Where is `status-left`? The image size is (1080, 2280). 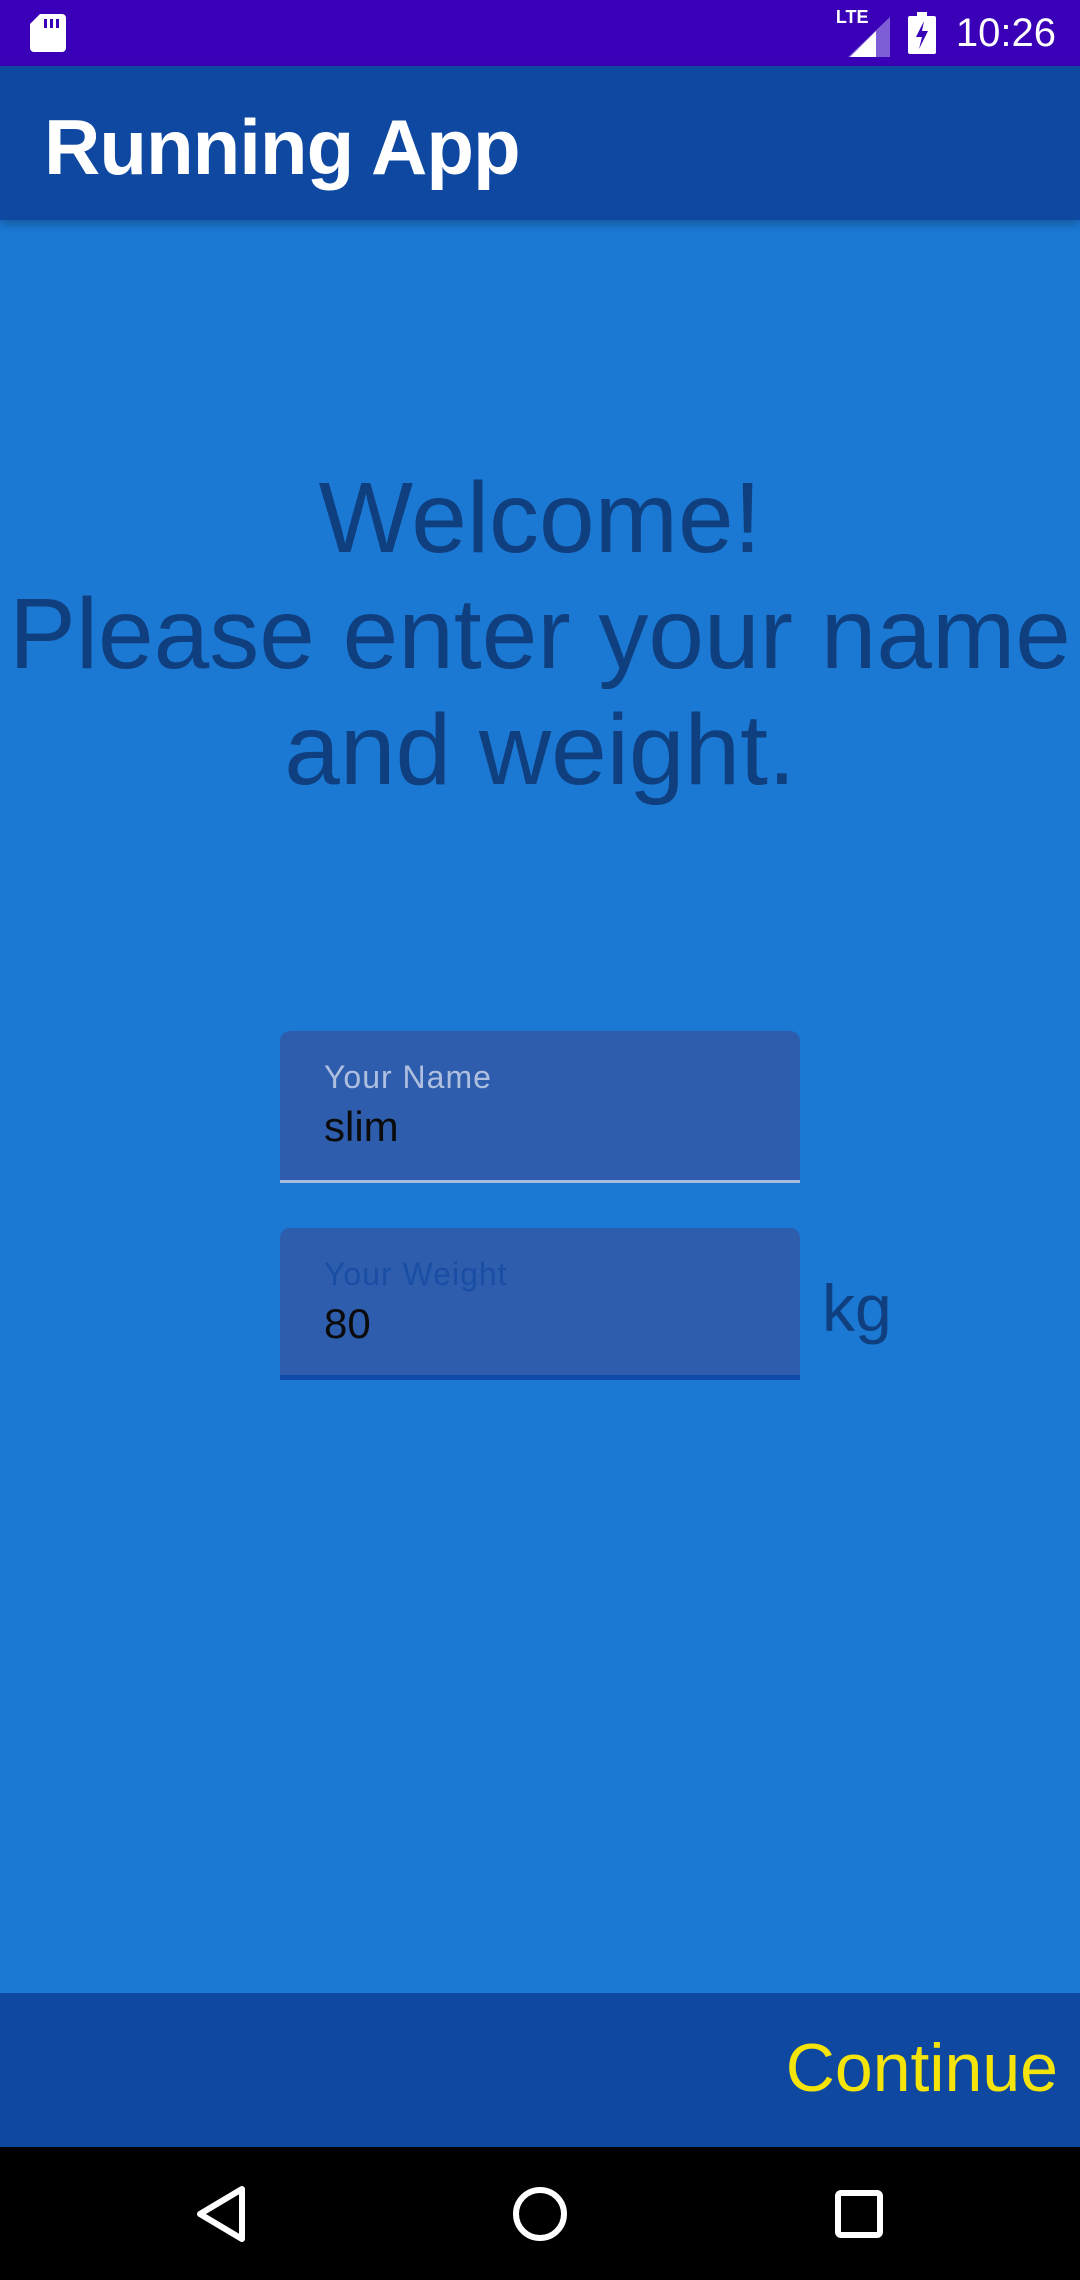 status-left is located at coordinates (33, 33).